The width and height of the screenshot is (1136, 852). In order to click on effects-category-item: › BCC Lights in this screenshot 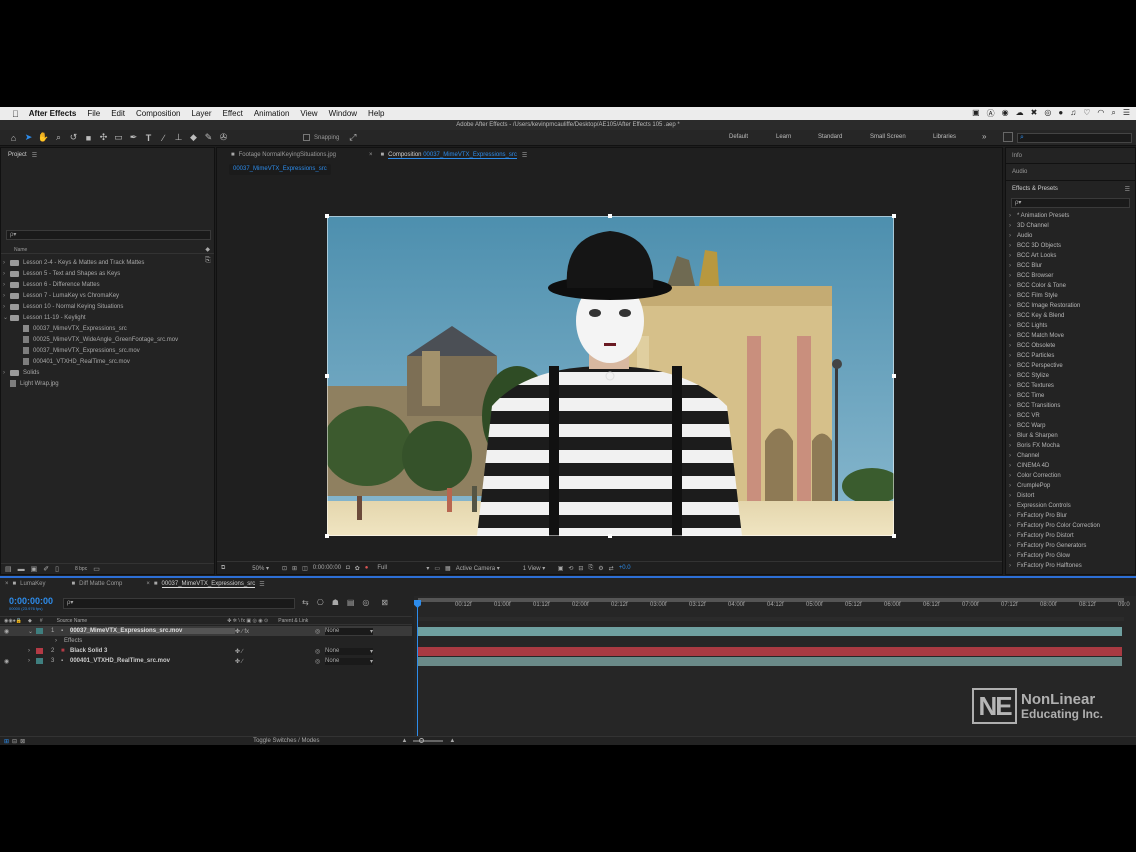, I will do `click(1072, 326)`.